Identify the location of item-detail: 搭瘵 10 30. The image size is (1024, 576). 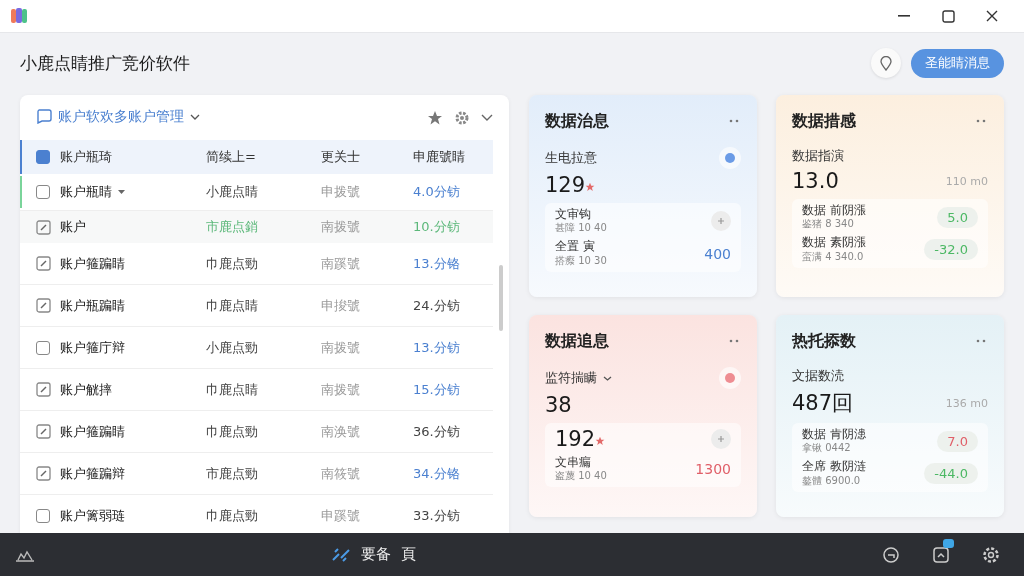
(581, 260).